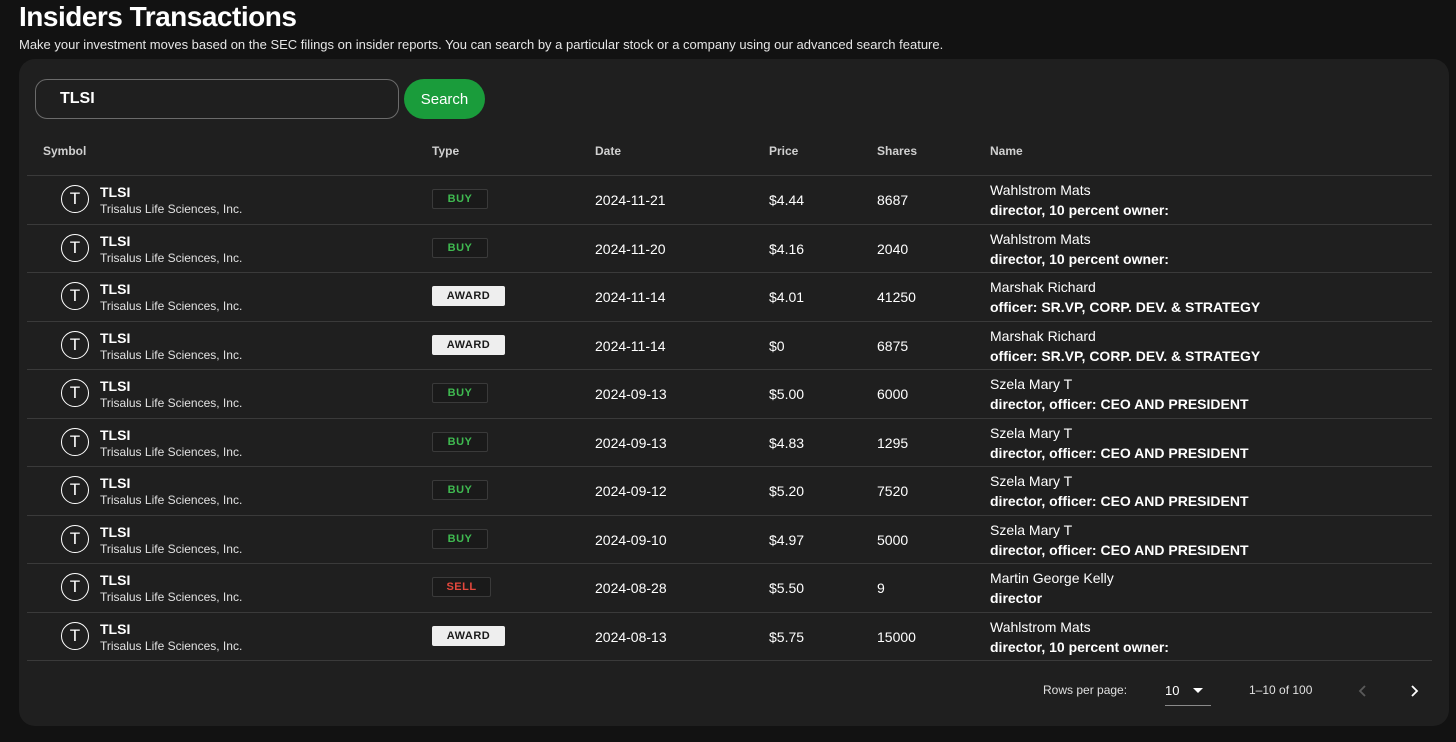 This screenshot has width=1456, height=742. Describe the element at coordinates (787, 297) in the screenshot. I see `price-cell: $4.01` at that location.